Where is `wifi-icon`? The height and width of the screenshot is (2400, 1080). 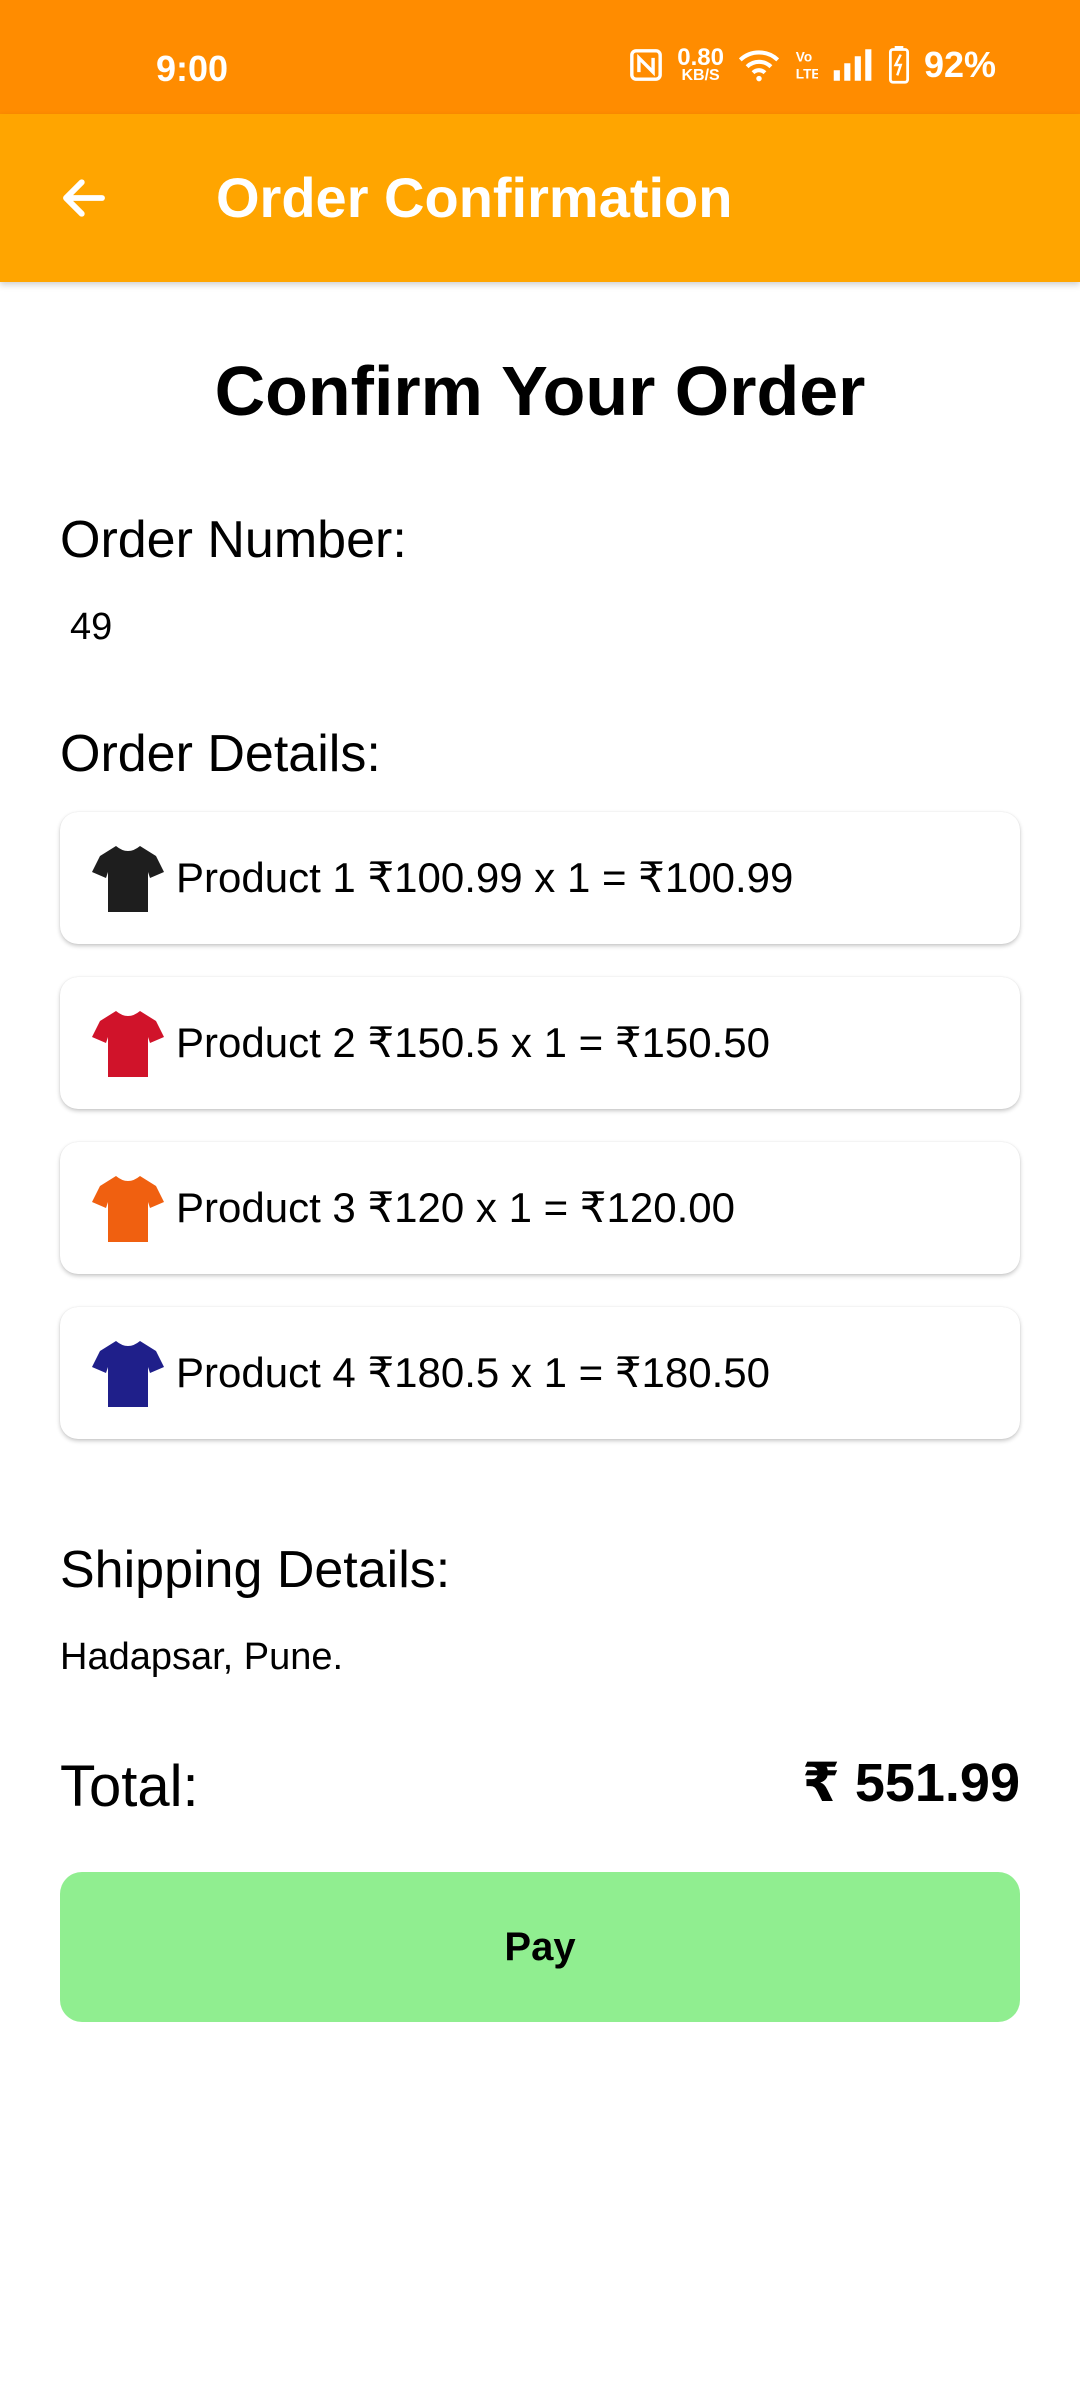
wifi-icon is located at coordinates (759, 66).